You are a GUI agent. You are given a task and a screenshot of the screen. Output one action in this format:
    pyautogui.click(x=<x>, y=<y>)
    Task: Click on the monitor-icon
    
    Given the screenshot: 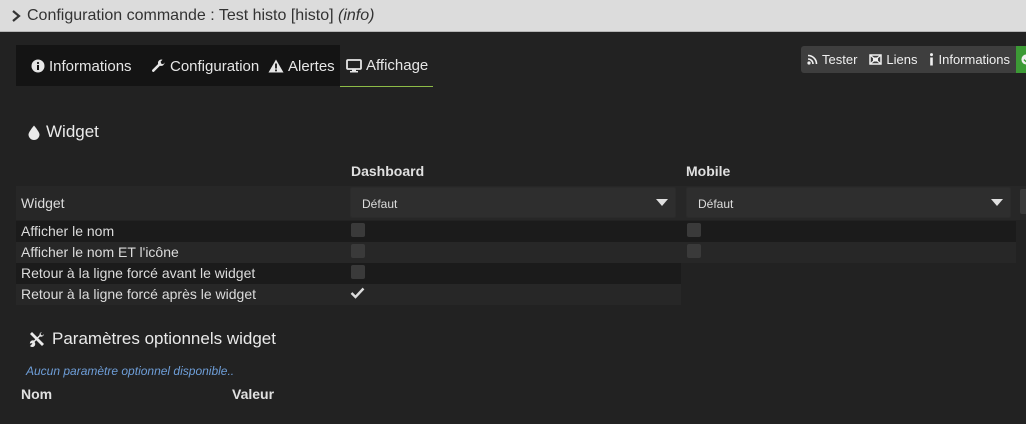 What is the action you would take?
    pyautogui.click(x=354, y=65)
    